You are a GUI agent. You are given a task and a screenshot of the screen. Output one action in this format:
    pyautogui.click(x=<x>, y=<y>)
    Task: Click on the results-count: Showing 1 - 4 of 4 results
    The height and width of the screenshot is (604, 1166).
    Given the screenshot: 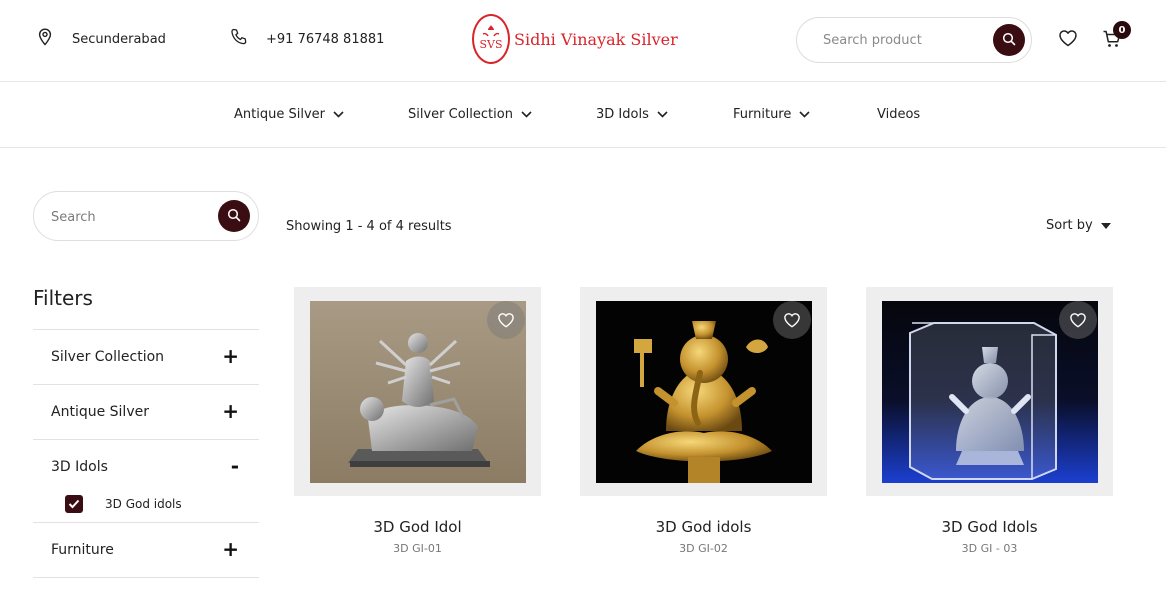 What is the action you would take?
    pyautogui.click(x=369, y=226)
    